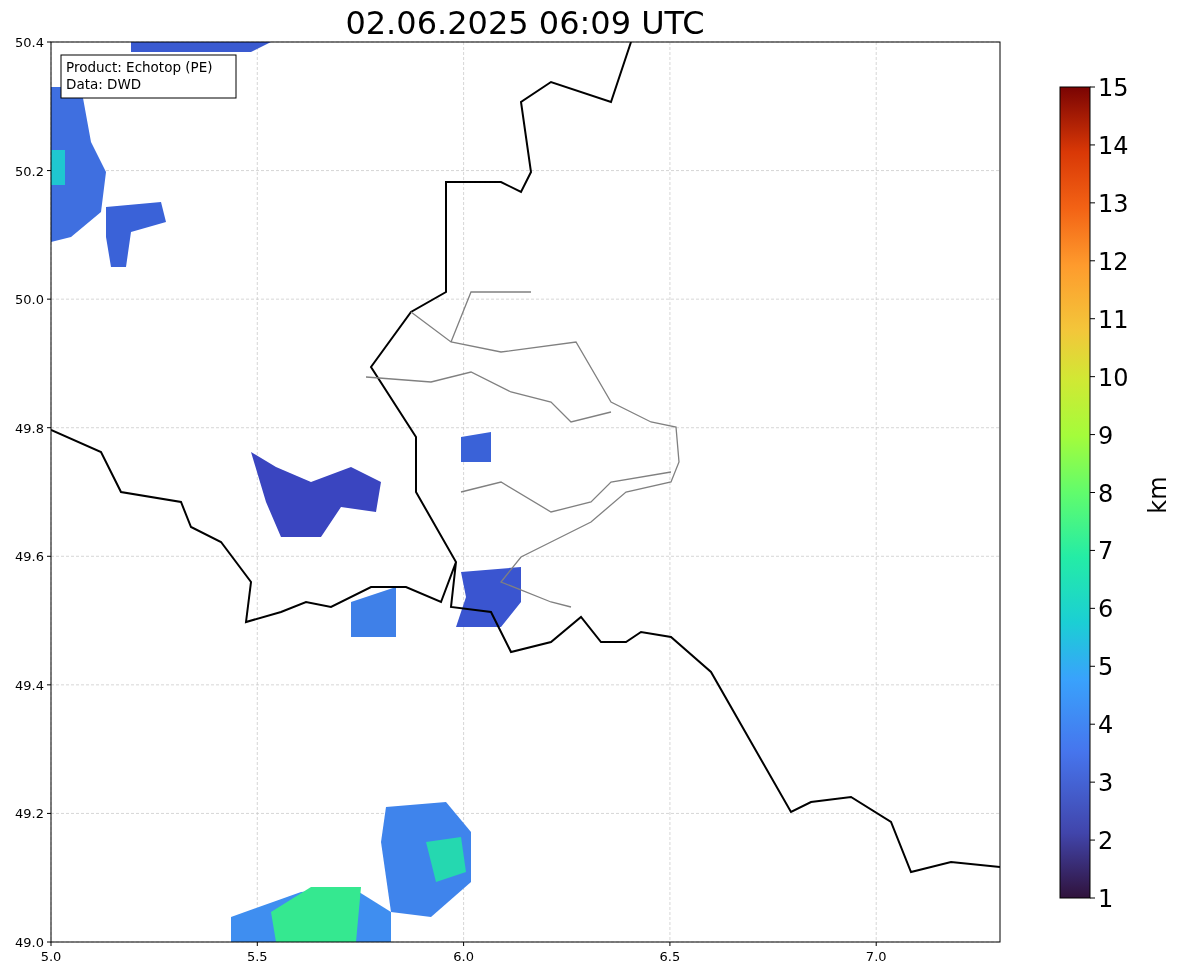 The height and width of the screenshot is (976, 1178). What do you see at coordinates (257, 956) in the screenshot?
I see `x-axis-tick-label: 5.5` at bounding box center [257, 956].